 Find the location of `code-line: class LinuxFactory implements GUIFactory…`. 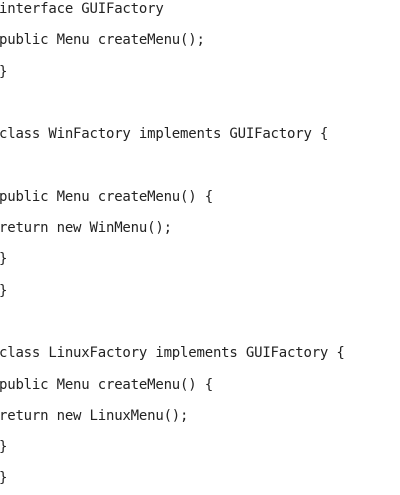

code-line: class LinuxFactory implements GUIFactory… is located at coordinates (172, 353).